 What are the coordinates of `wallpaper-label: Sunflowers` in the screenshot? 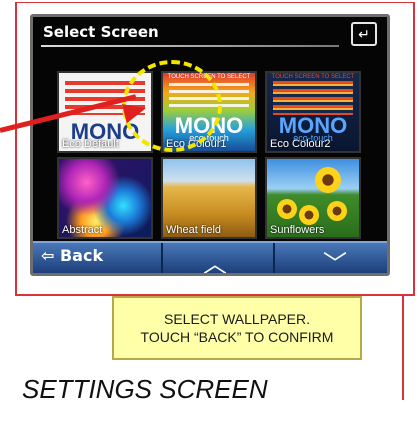 It's located at (297, 230).